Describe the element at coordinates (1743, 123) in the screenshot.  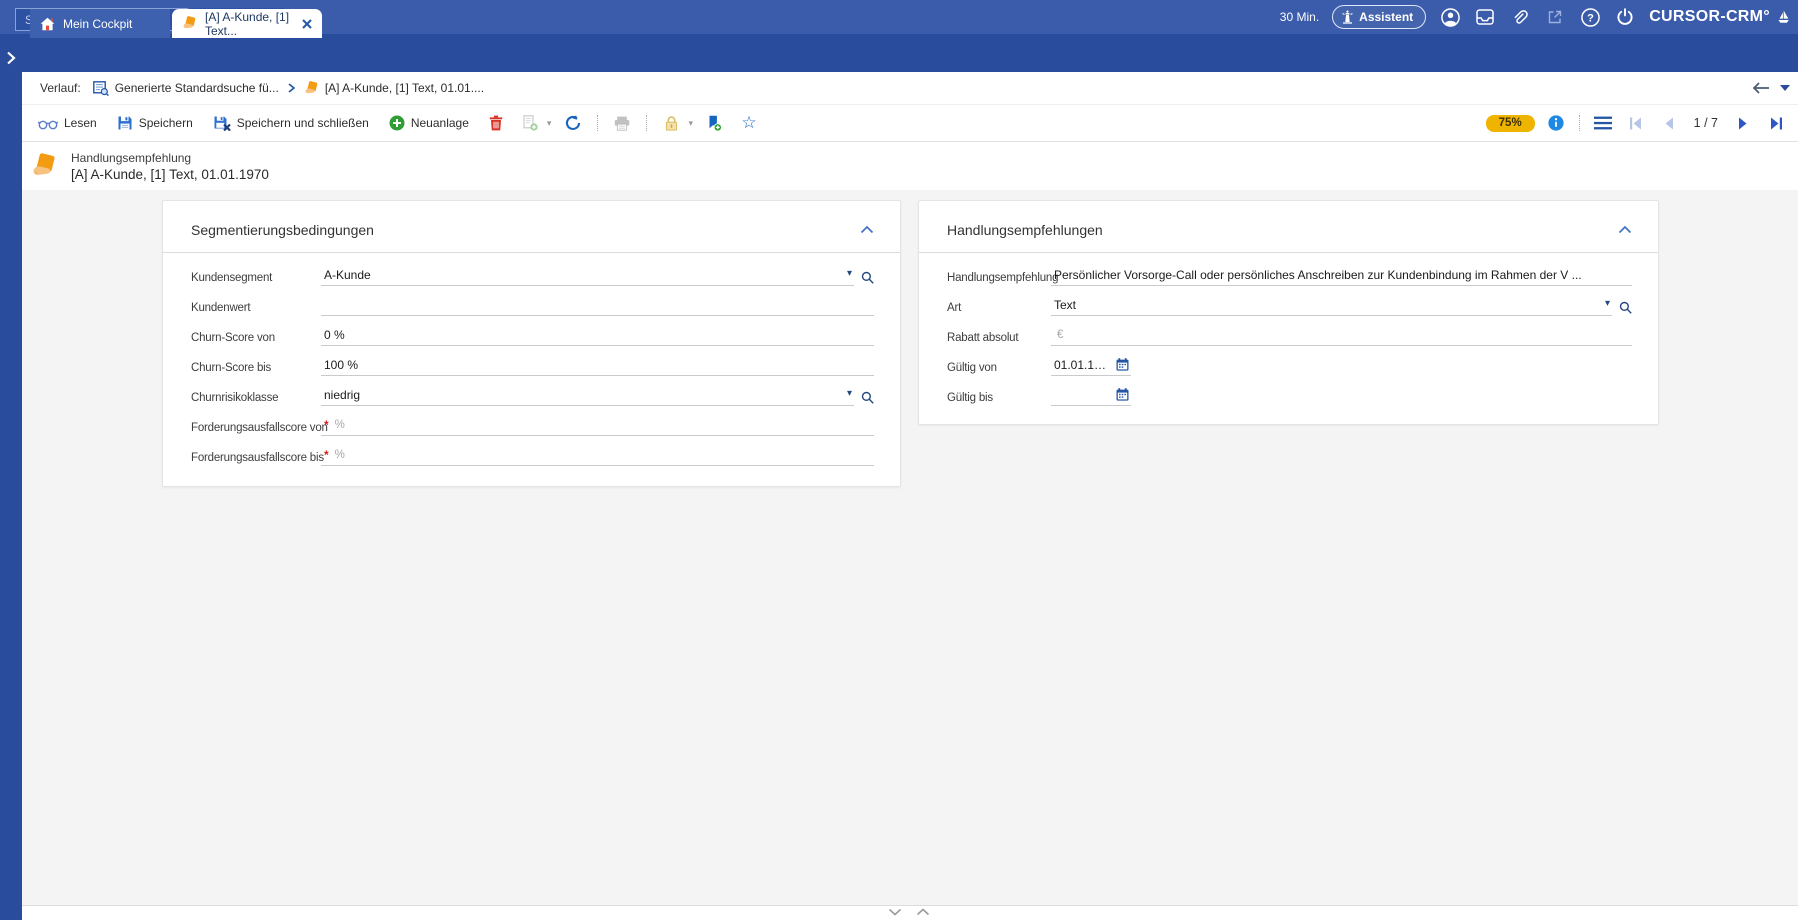
I see `next-page-icon` at that location.